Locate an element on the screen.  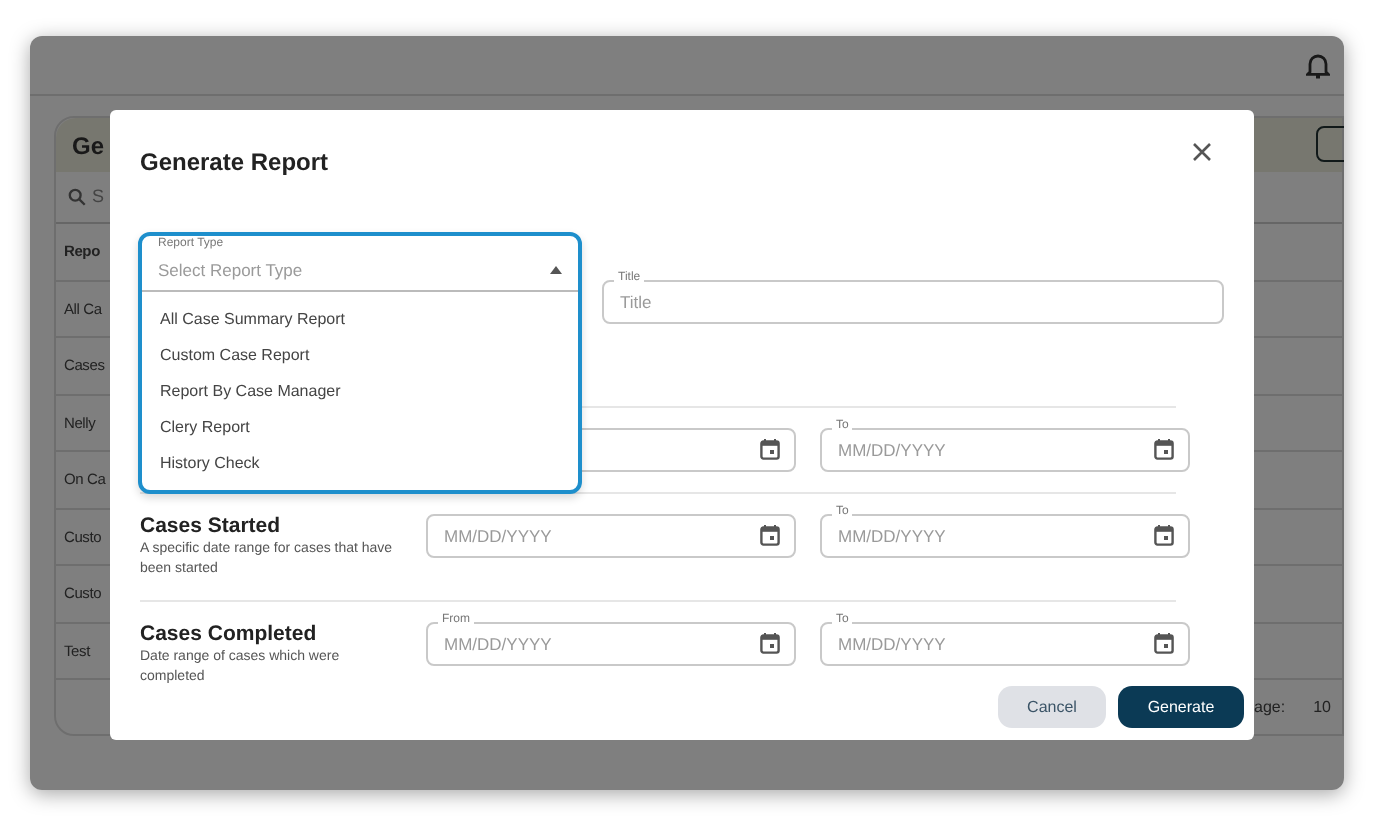
section-title: Cases Started is located at coordinates (211, 526).